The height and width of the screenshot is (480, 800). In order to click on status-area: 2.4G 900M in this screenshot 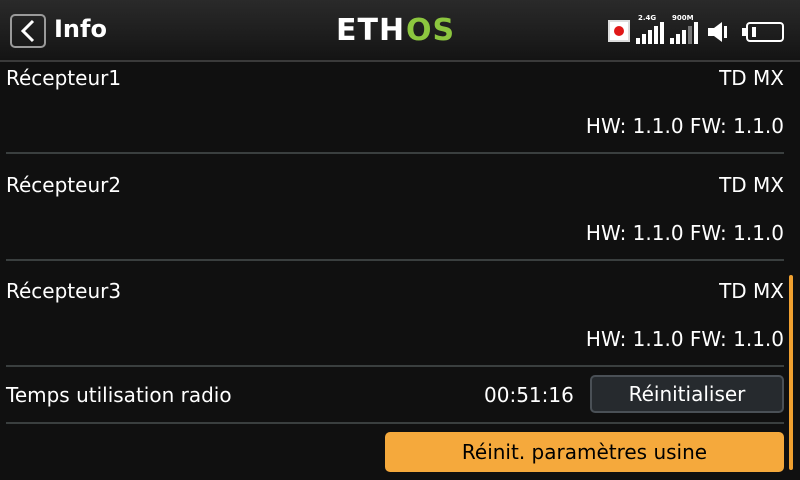, I will do `click(699, 32)`.